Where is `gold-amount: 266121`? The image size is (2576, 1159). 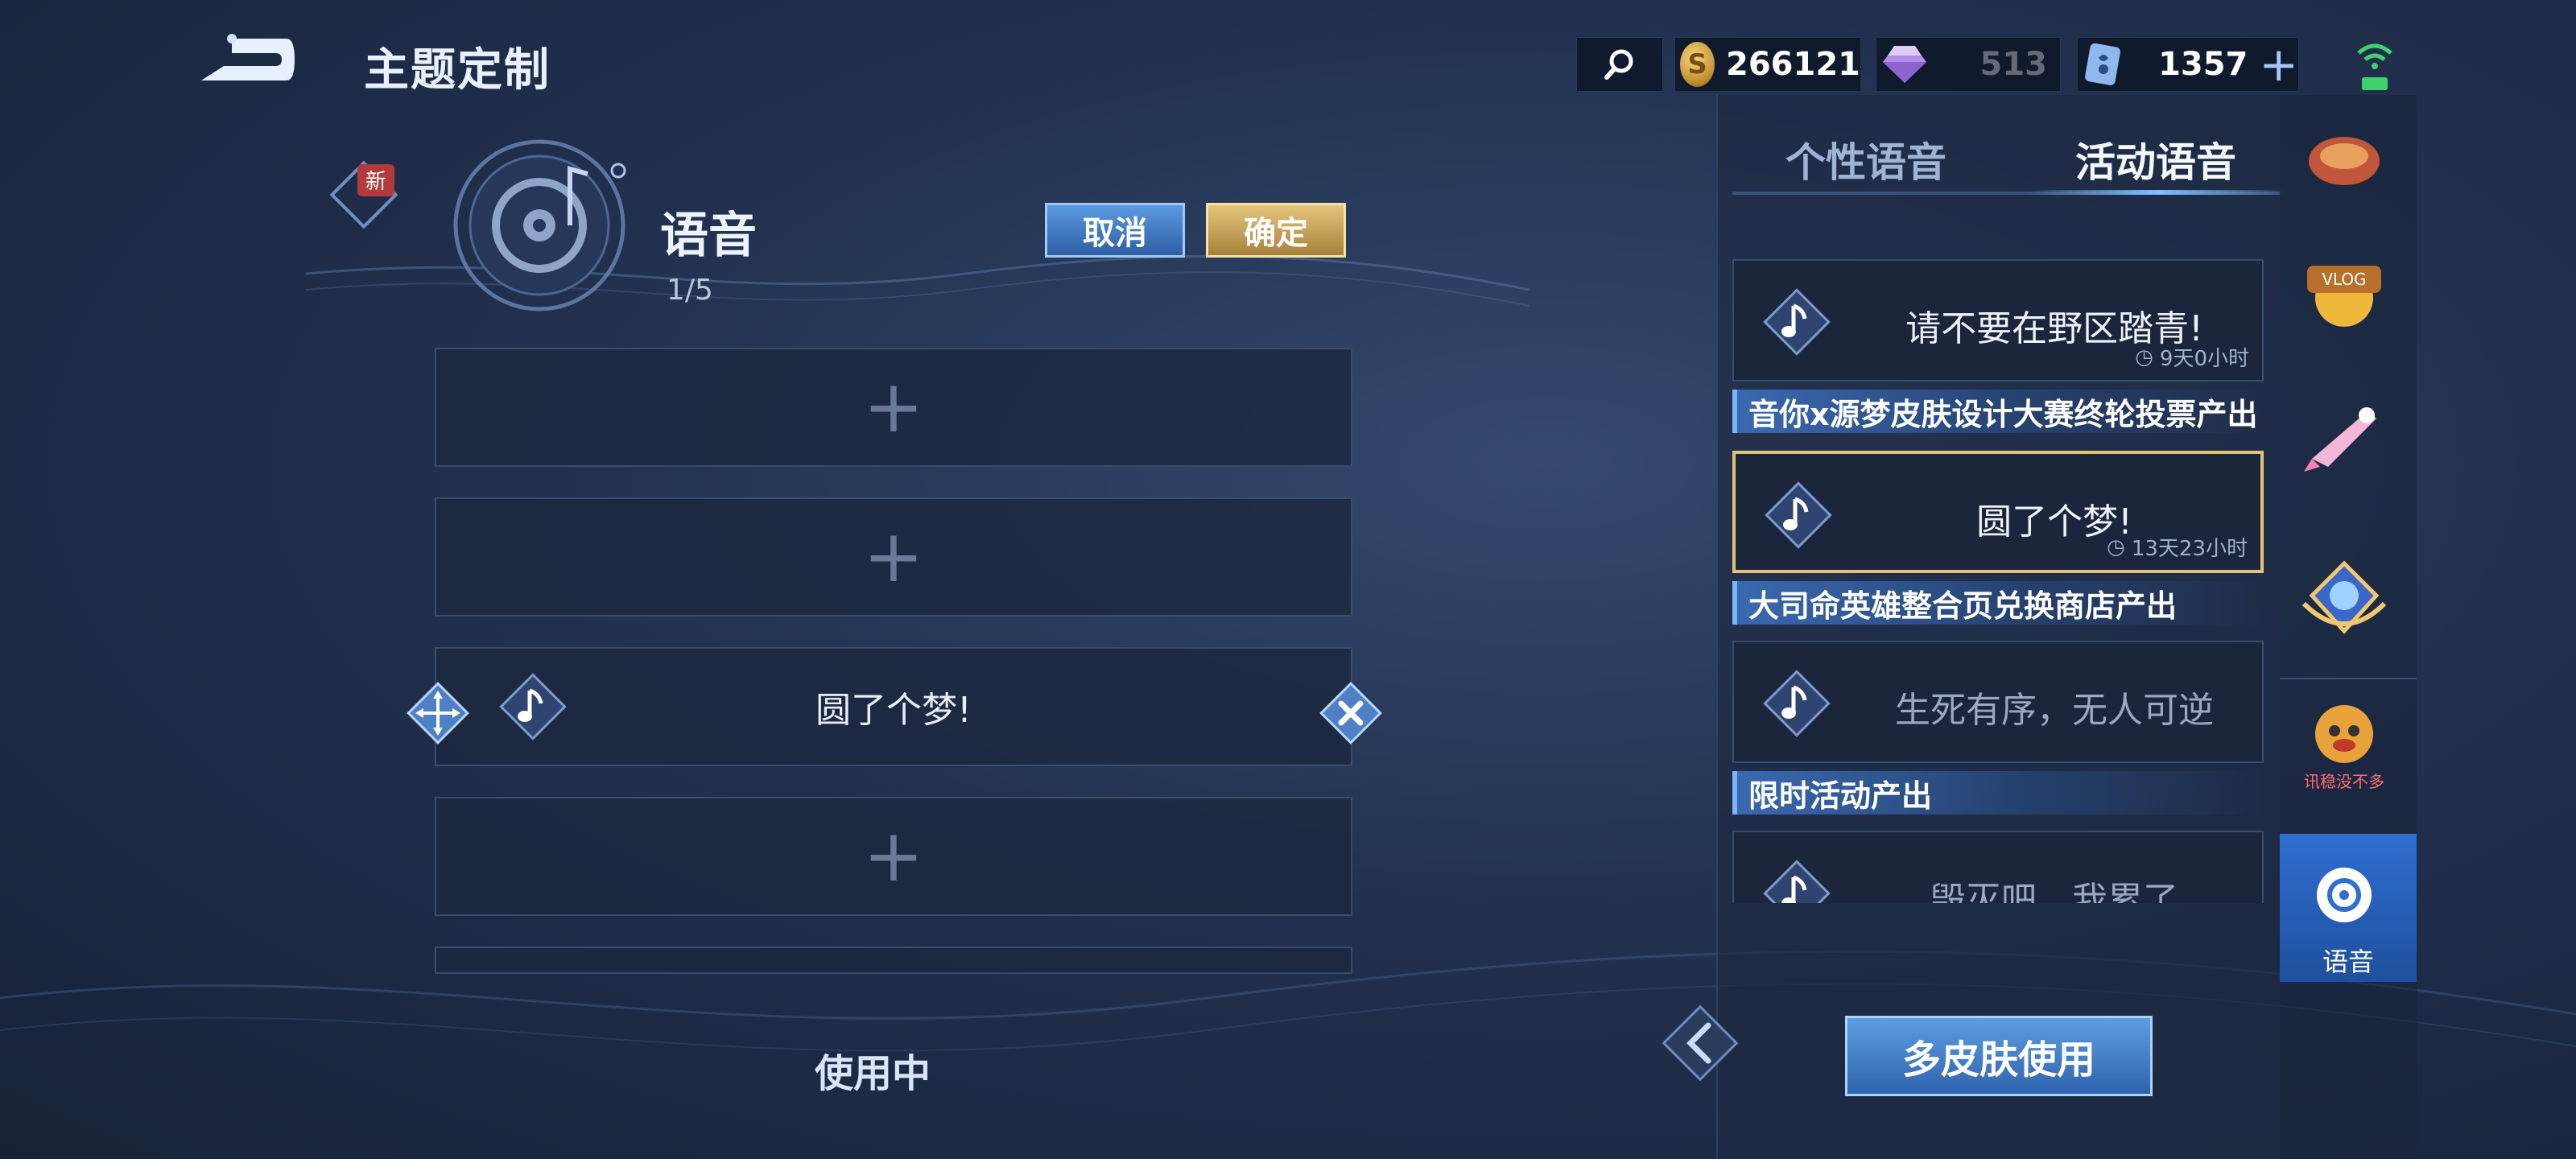
gold-amount: 266121 is located at coordinates (1793, 64).